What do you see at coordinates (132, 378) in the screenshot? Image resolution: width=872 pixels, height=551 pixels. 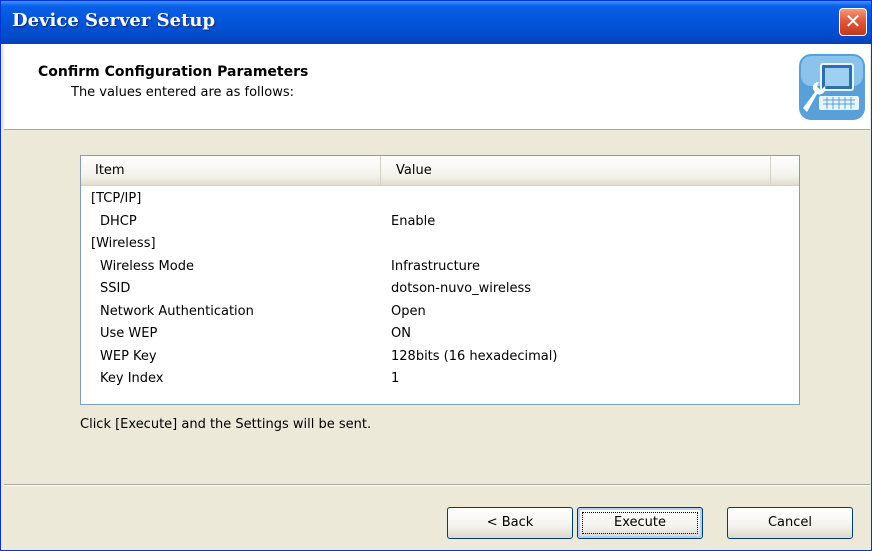 I see `row-item-label: Key Index` at bounding box center [132, 378].